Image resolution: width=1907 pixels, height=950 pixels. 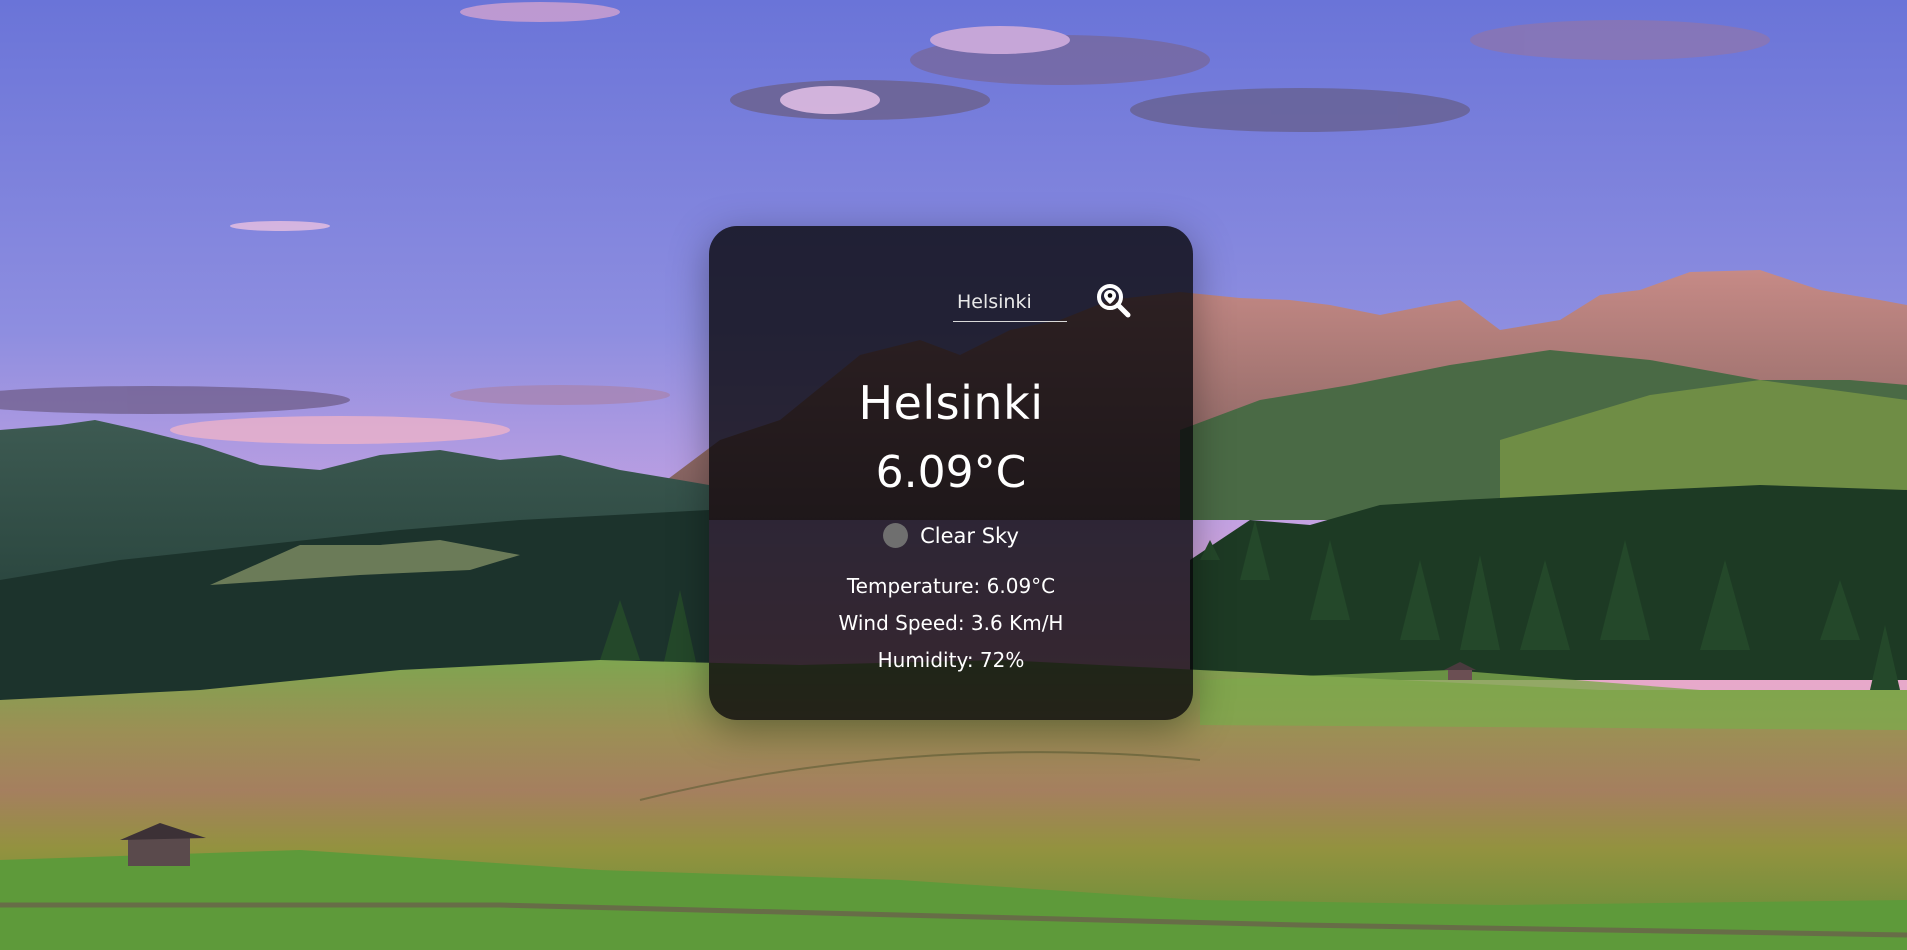 I want to click on search-location-icon, so click(x=1114, y=301).